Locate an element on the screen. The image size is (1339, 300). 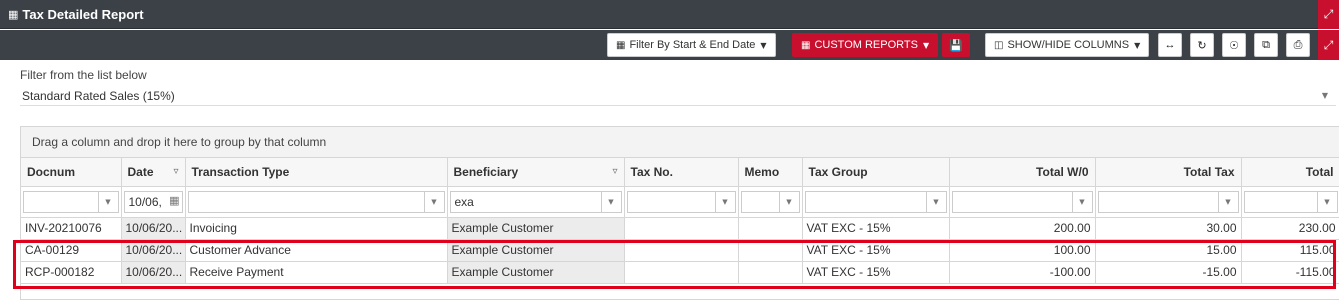
total-tax-filter: ▼ is located at coordinates (1168, 201).